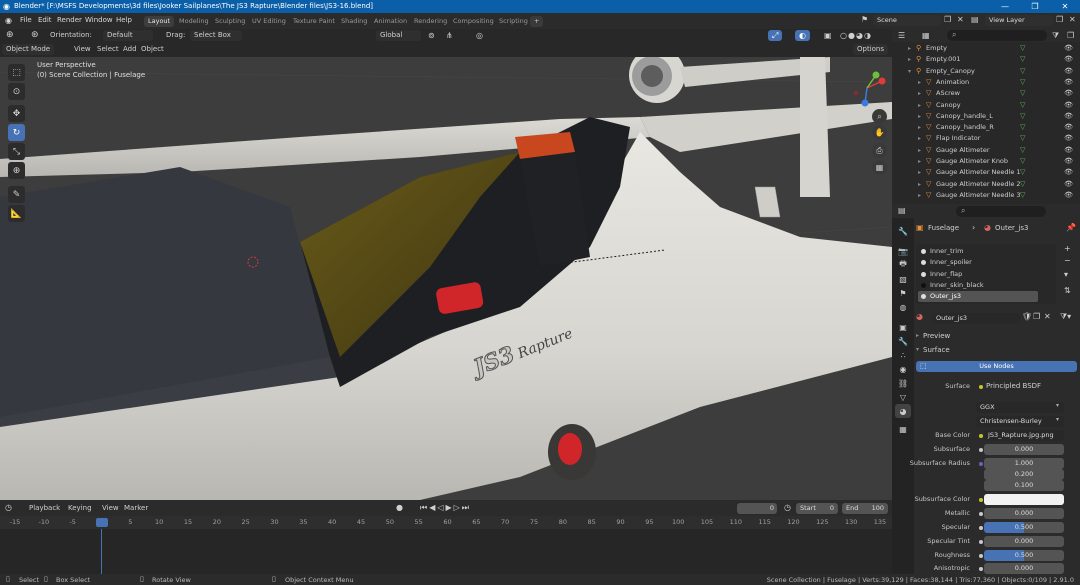  Describe the element at coordinates (354, 21) in the screenshot. I see `tab-shading: Shading` at that location.